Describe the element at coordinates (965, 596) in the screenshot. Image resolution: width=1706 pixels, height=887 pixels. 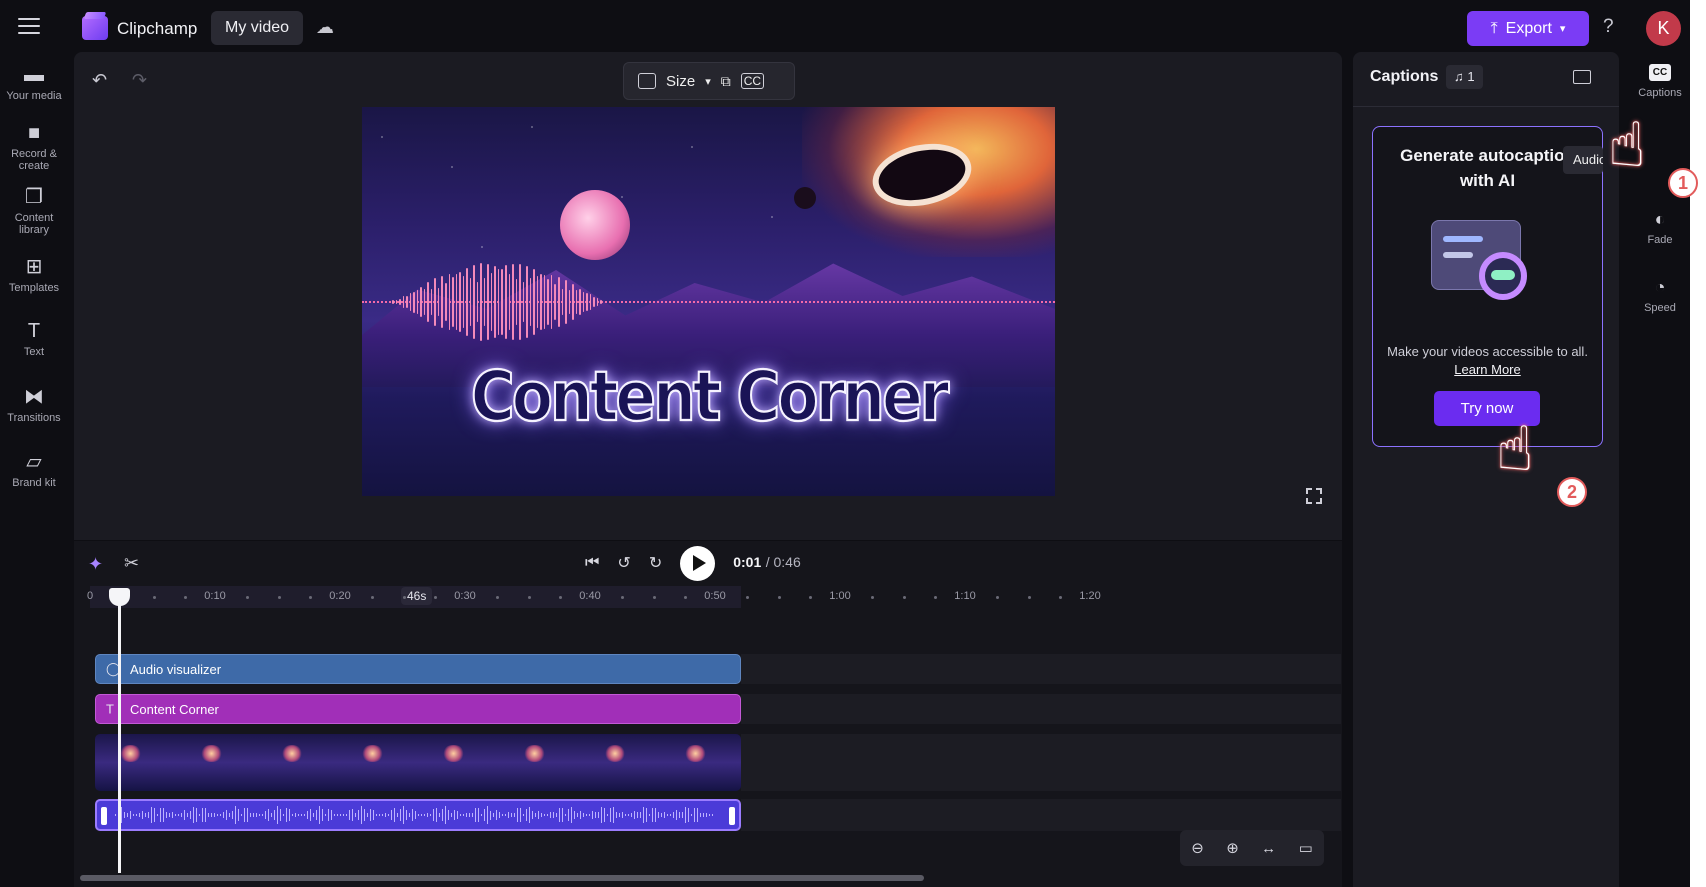
I see `ruler-tick-label: 1:10` at that location.